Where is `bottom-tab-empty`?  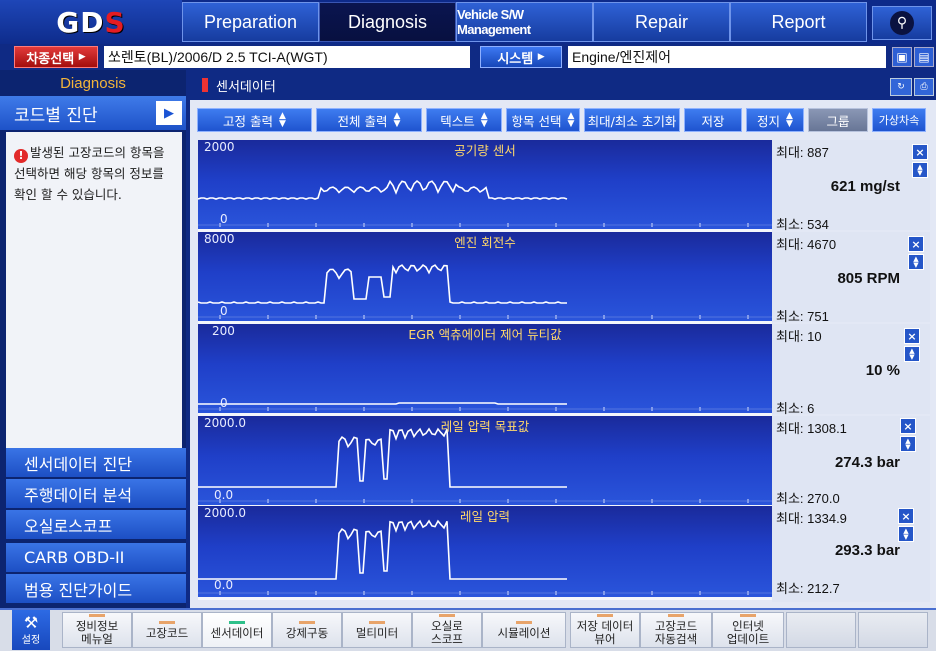
bottom-tab-empty is located at coordinates (893, 630).